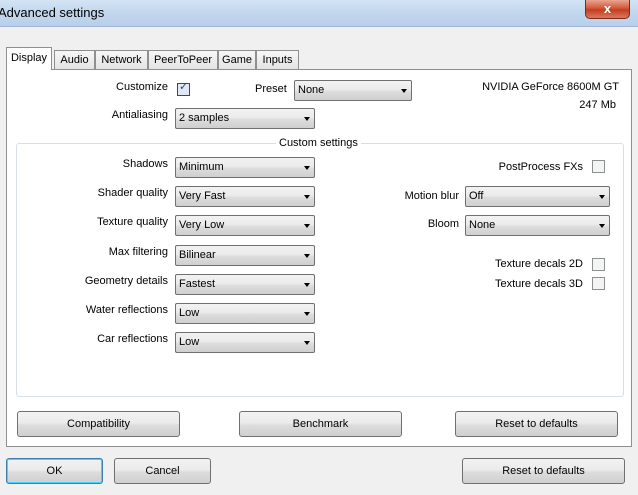  What do you see at coordinates (197, 255) in the screenshot?
I see `max-filtering-value: Bilinear` at bounding box center [197, 255].